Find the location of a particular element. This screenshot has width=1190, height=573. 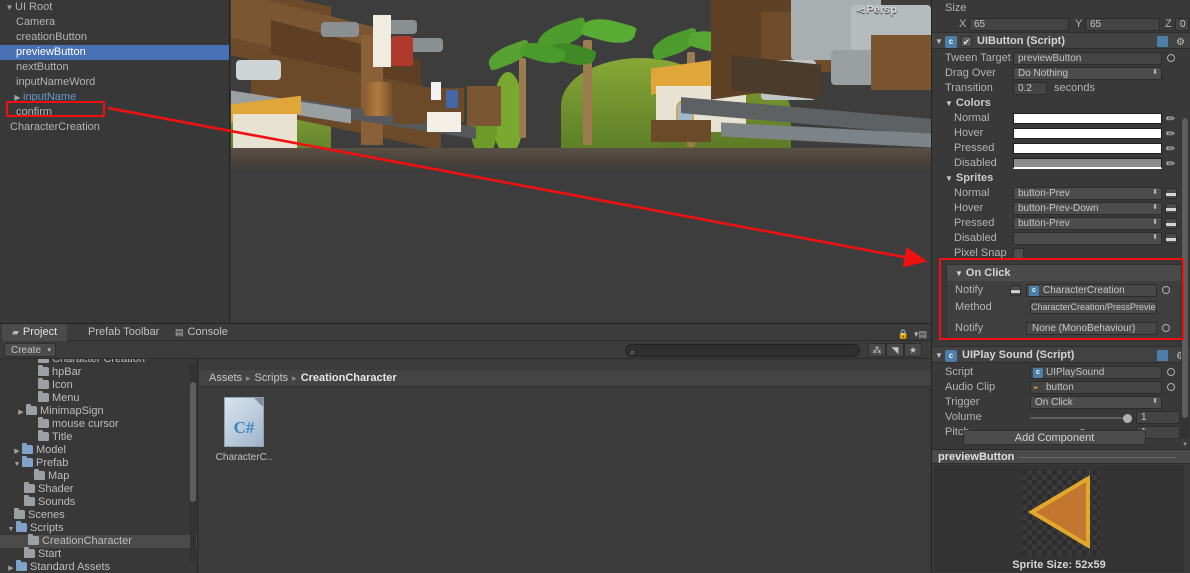

drag-over-dropdown: Do Nothing is located at coordinates (1087, 73).